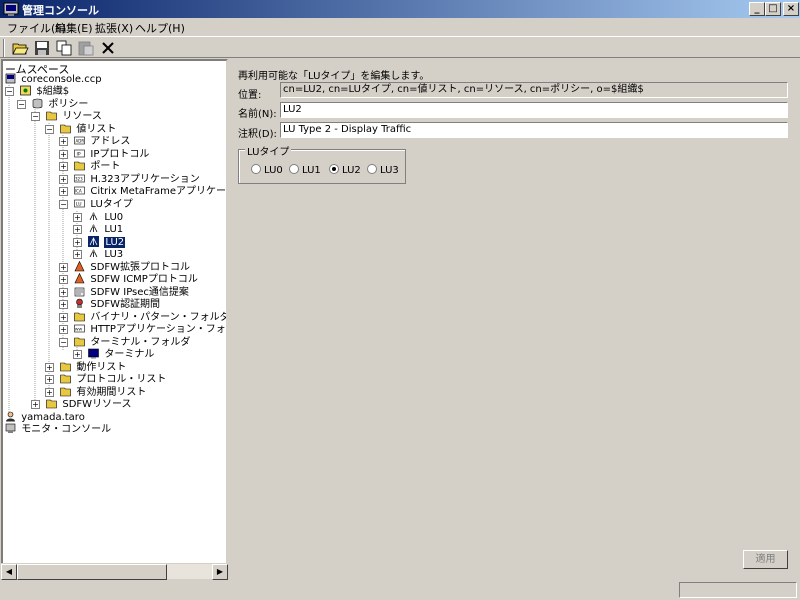 This screenshot has height=600, width=800. Describe the element at coordinates (58, 429) in the screenshot. I see `tree-item-monitor-console: モニタ・コンソール` at that location.